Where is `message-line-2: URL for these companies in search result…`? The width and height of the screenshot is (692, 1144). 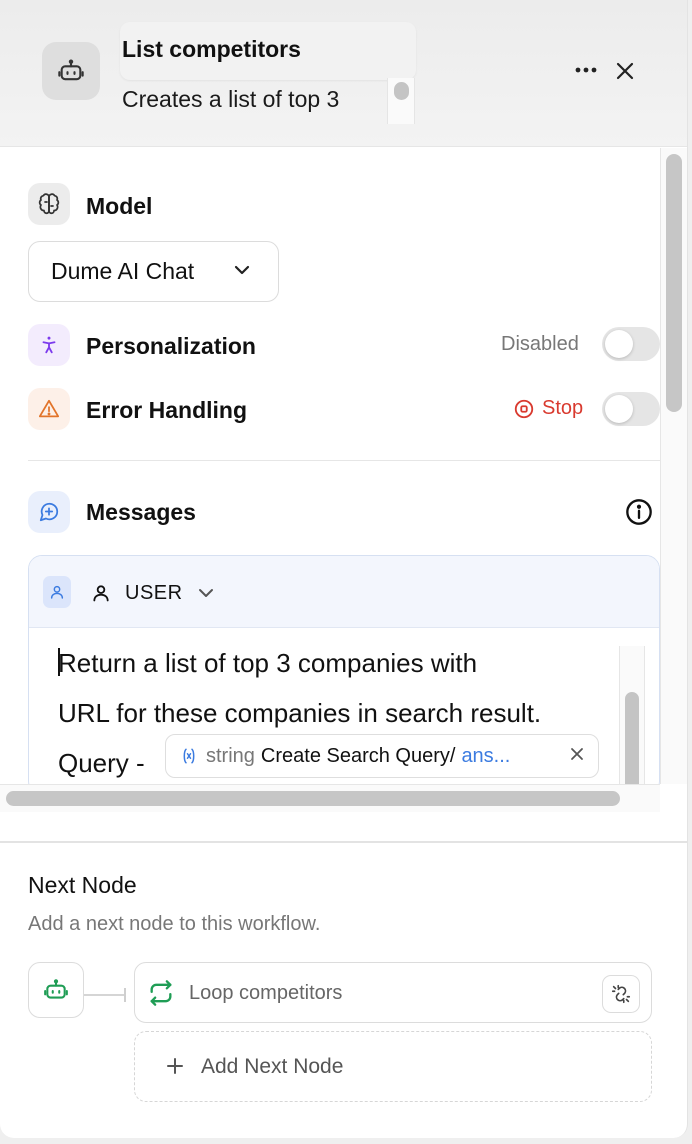 message-line-2: URL for these companies in search result… is located at coordinates (300, 713).